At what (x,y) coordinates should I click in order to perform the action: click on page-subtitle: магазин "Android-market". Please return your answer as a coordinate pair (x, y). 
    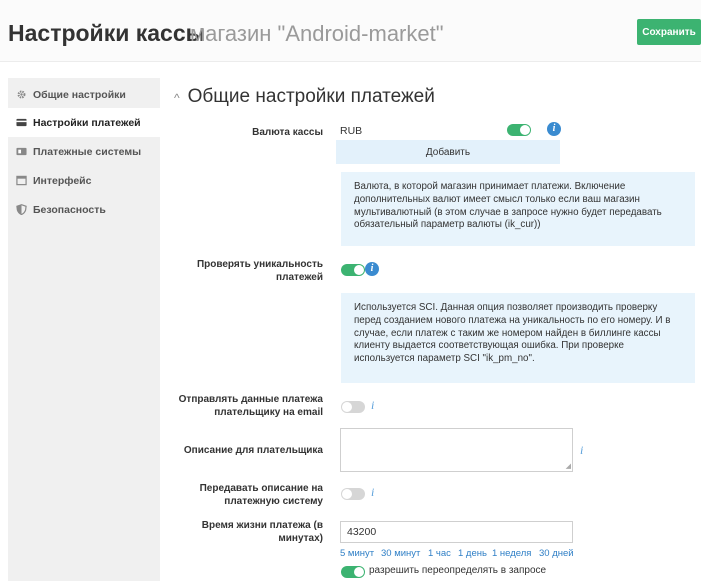
    Looking at the image, I should click on (317, 33).